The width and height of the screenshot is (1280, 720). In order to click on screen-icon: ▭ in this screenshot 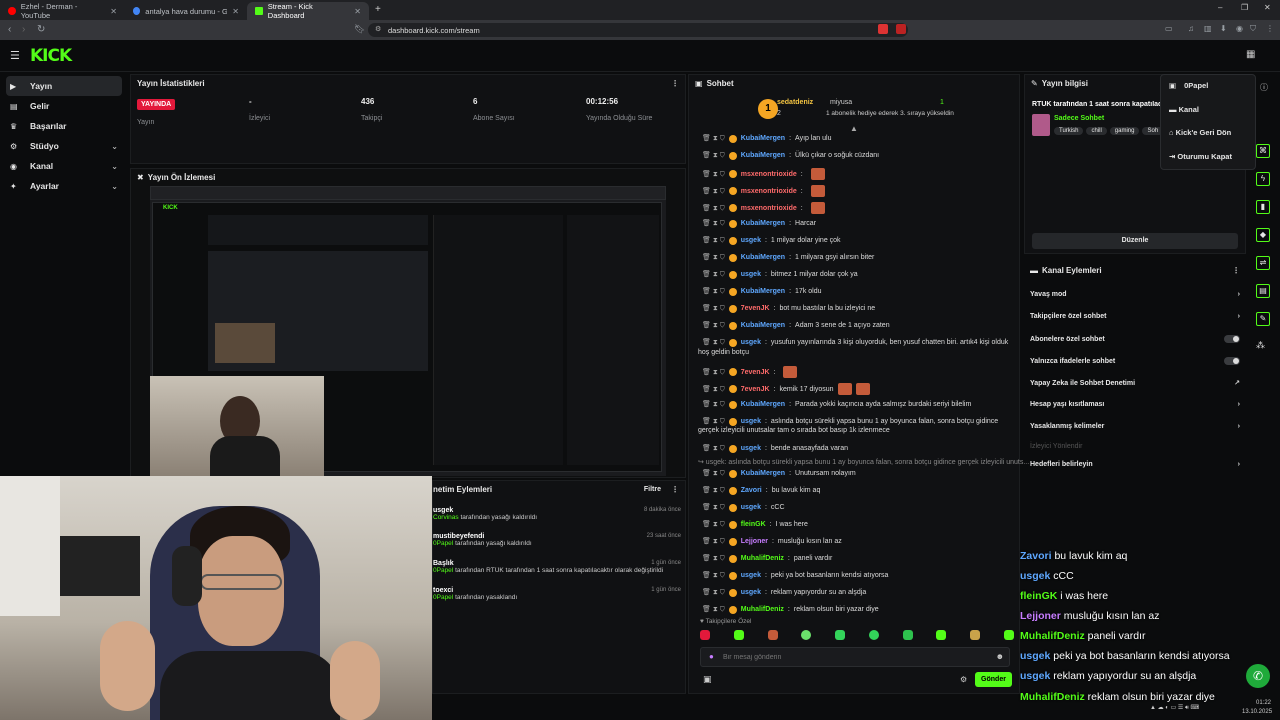, I will do `click(1169, 28)`.